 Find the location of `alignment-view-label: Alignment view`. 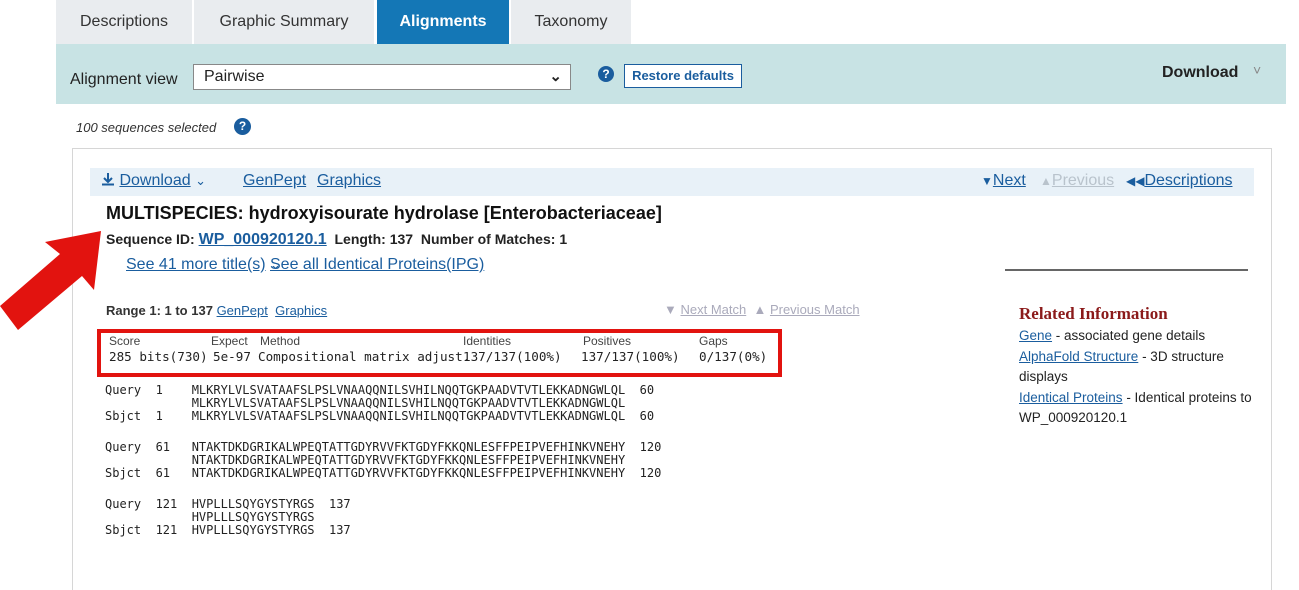

alignment-view-label: Alignment view is located at coordinates (124, 79).